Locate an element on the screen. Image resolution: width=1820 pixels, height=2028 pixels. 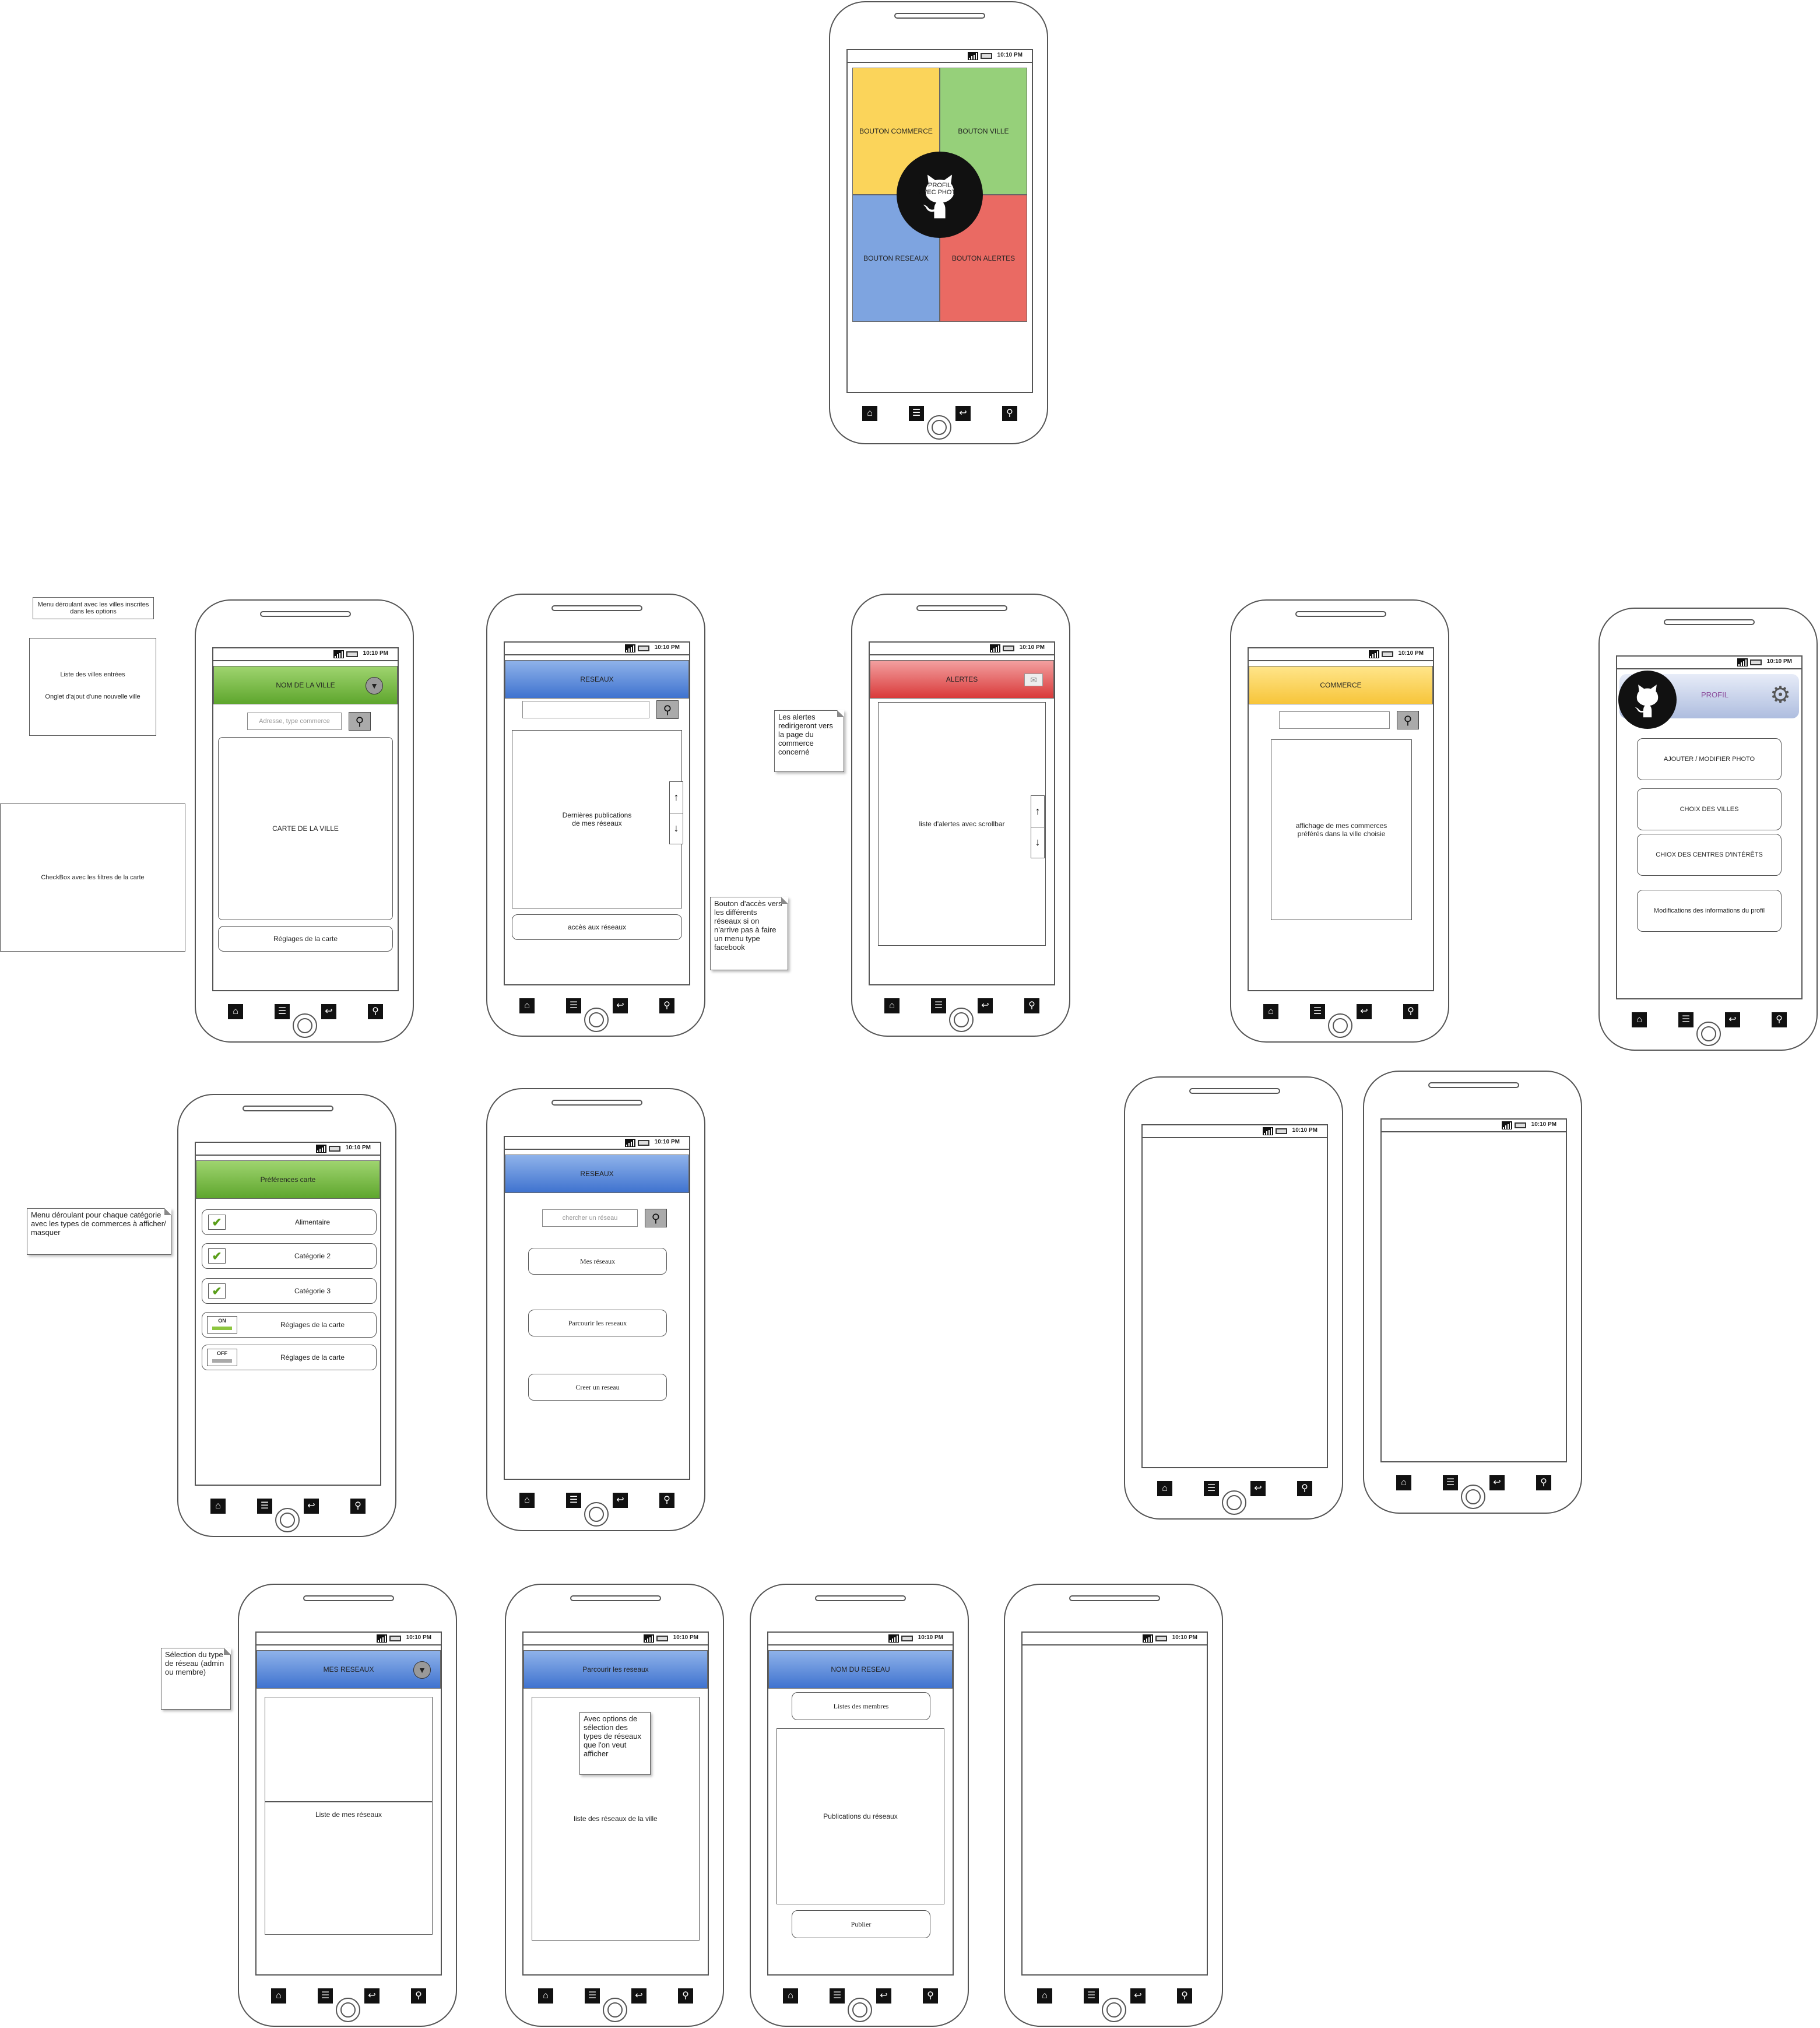
profil-button-3: CHIOX DES CENTRES D'INTÉRÊTS is located at coordinates (1709, 855).